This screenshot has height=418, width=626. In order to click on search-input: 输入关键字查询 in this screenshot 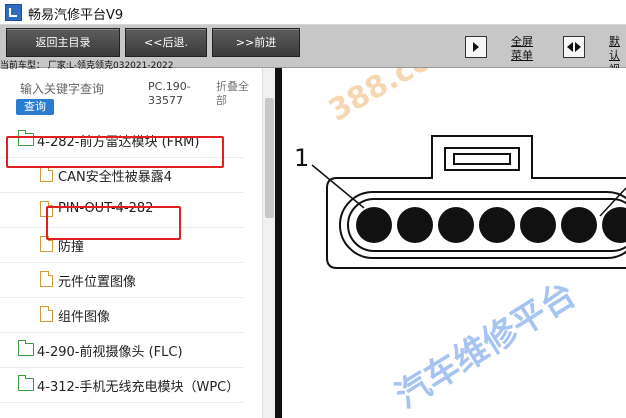, I will do `click(62, 88)`.